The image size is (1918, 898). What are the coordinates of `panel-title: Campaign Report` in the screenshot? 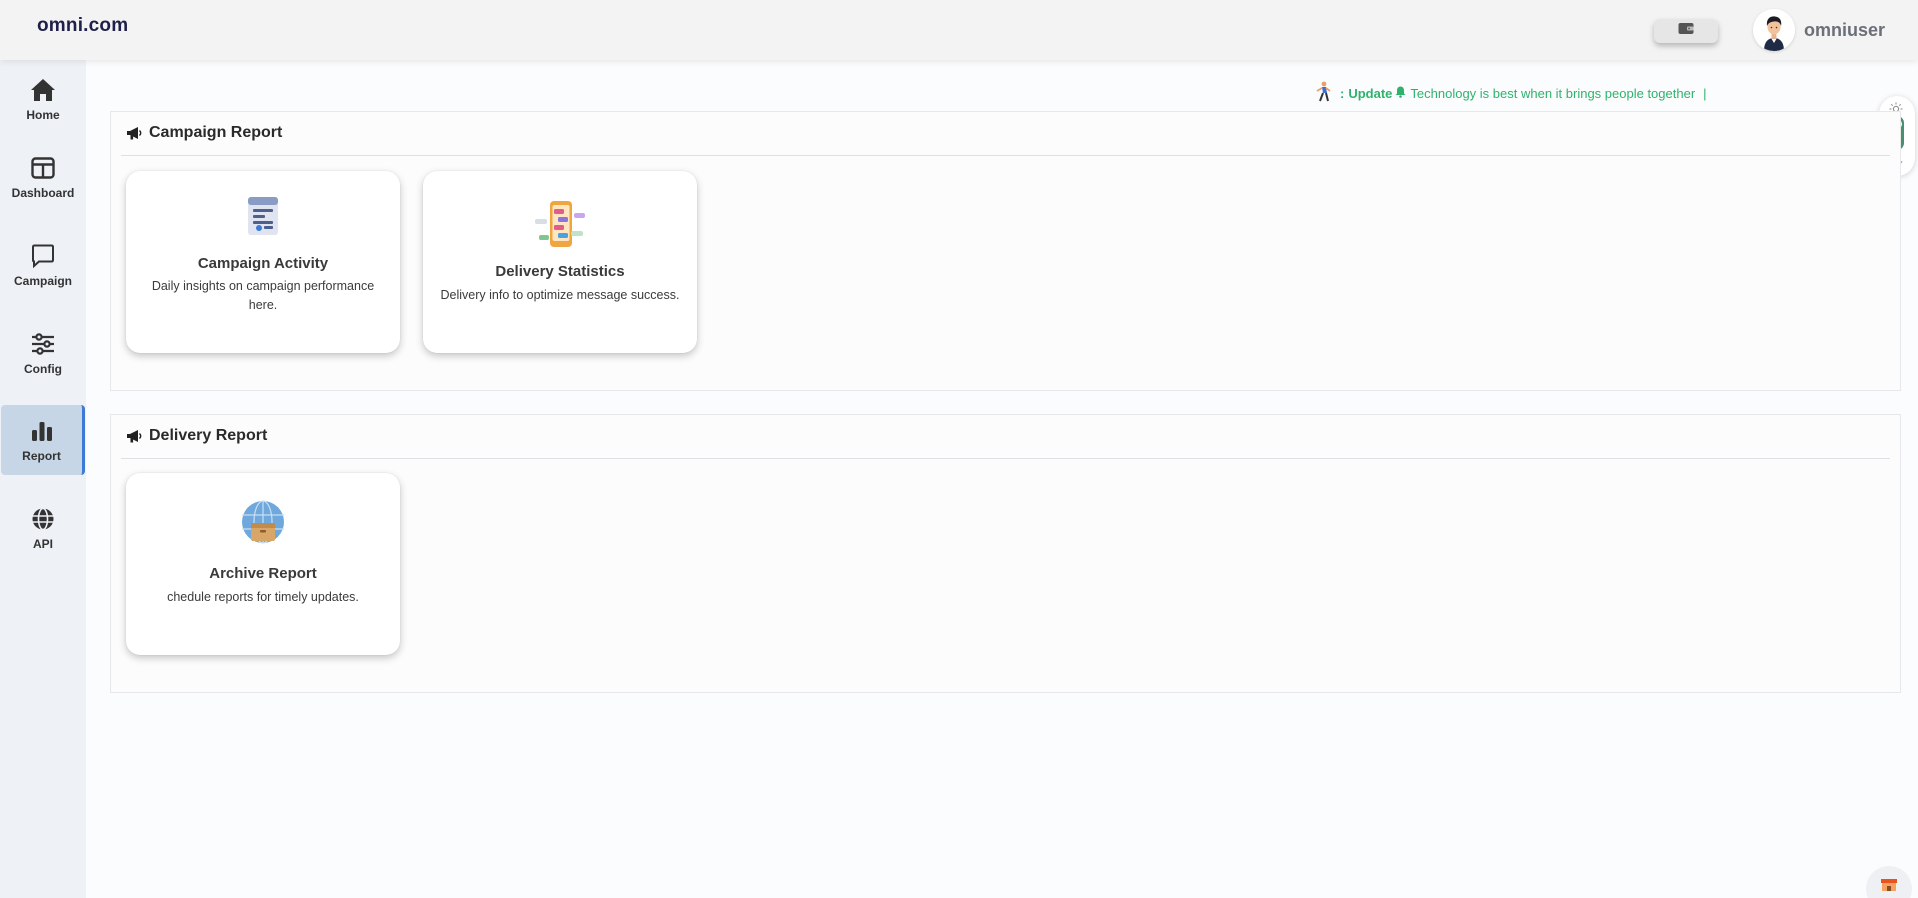 It's located at (204, 133).